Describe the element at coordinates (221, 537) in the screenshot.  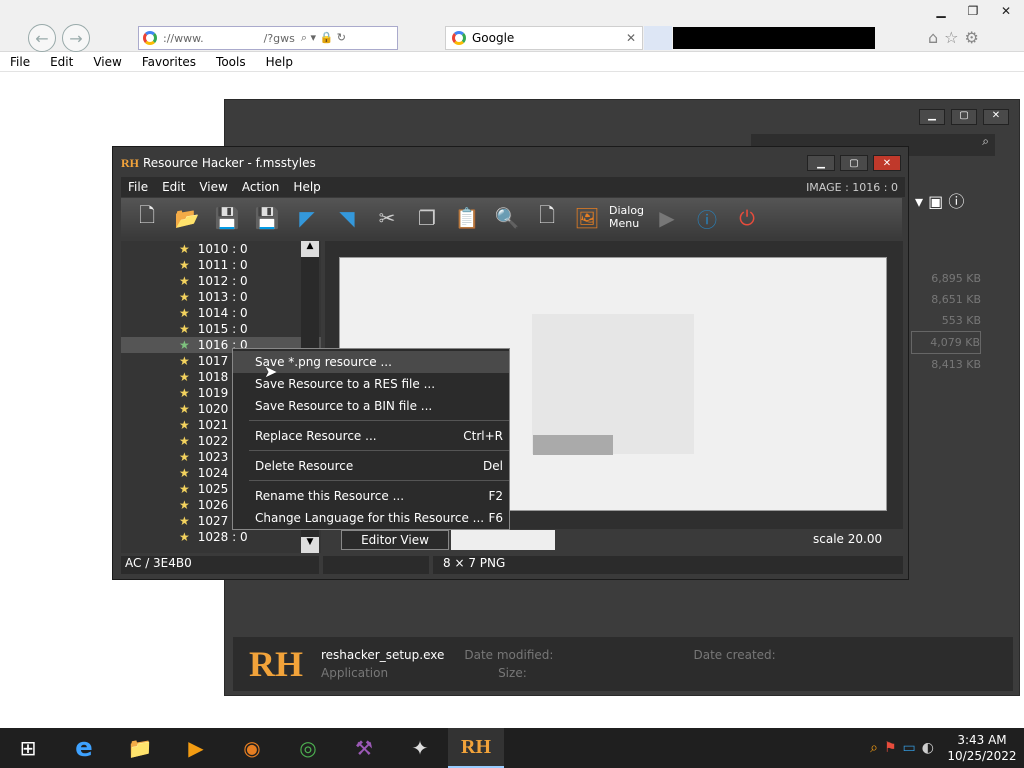
I see `tree-item: ★ 1028 : 0` at that location.